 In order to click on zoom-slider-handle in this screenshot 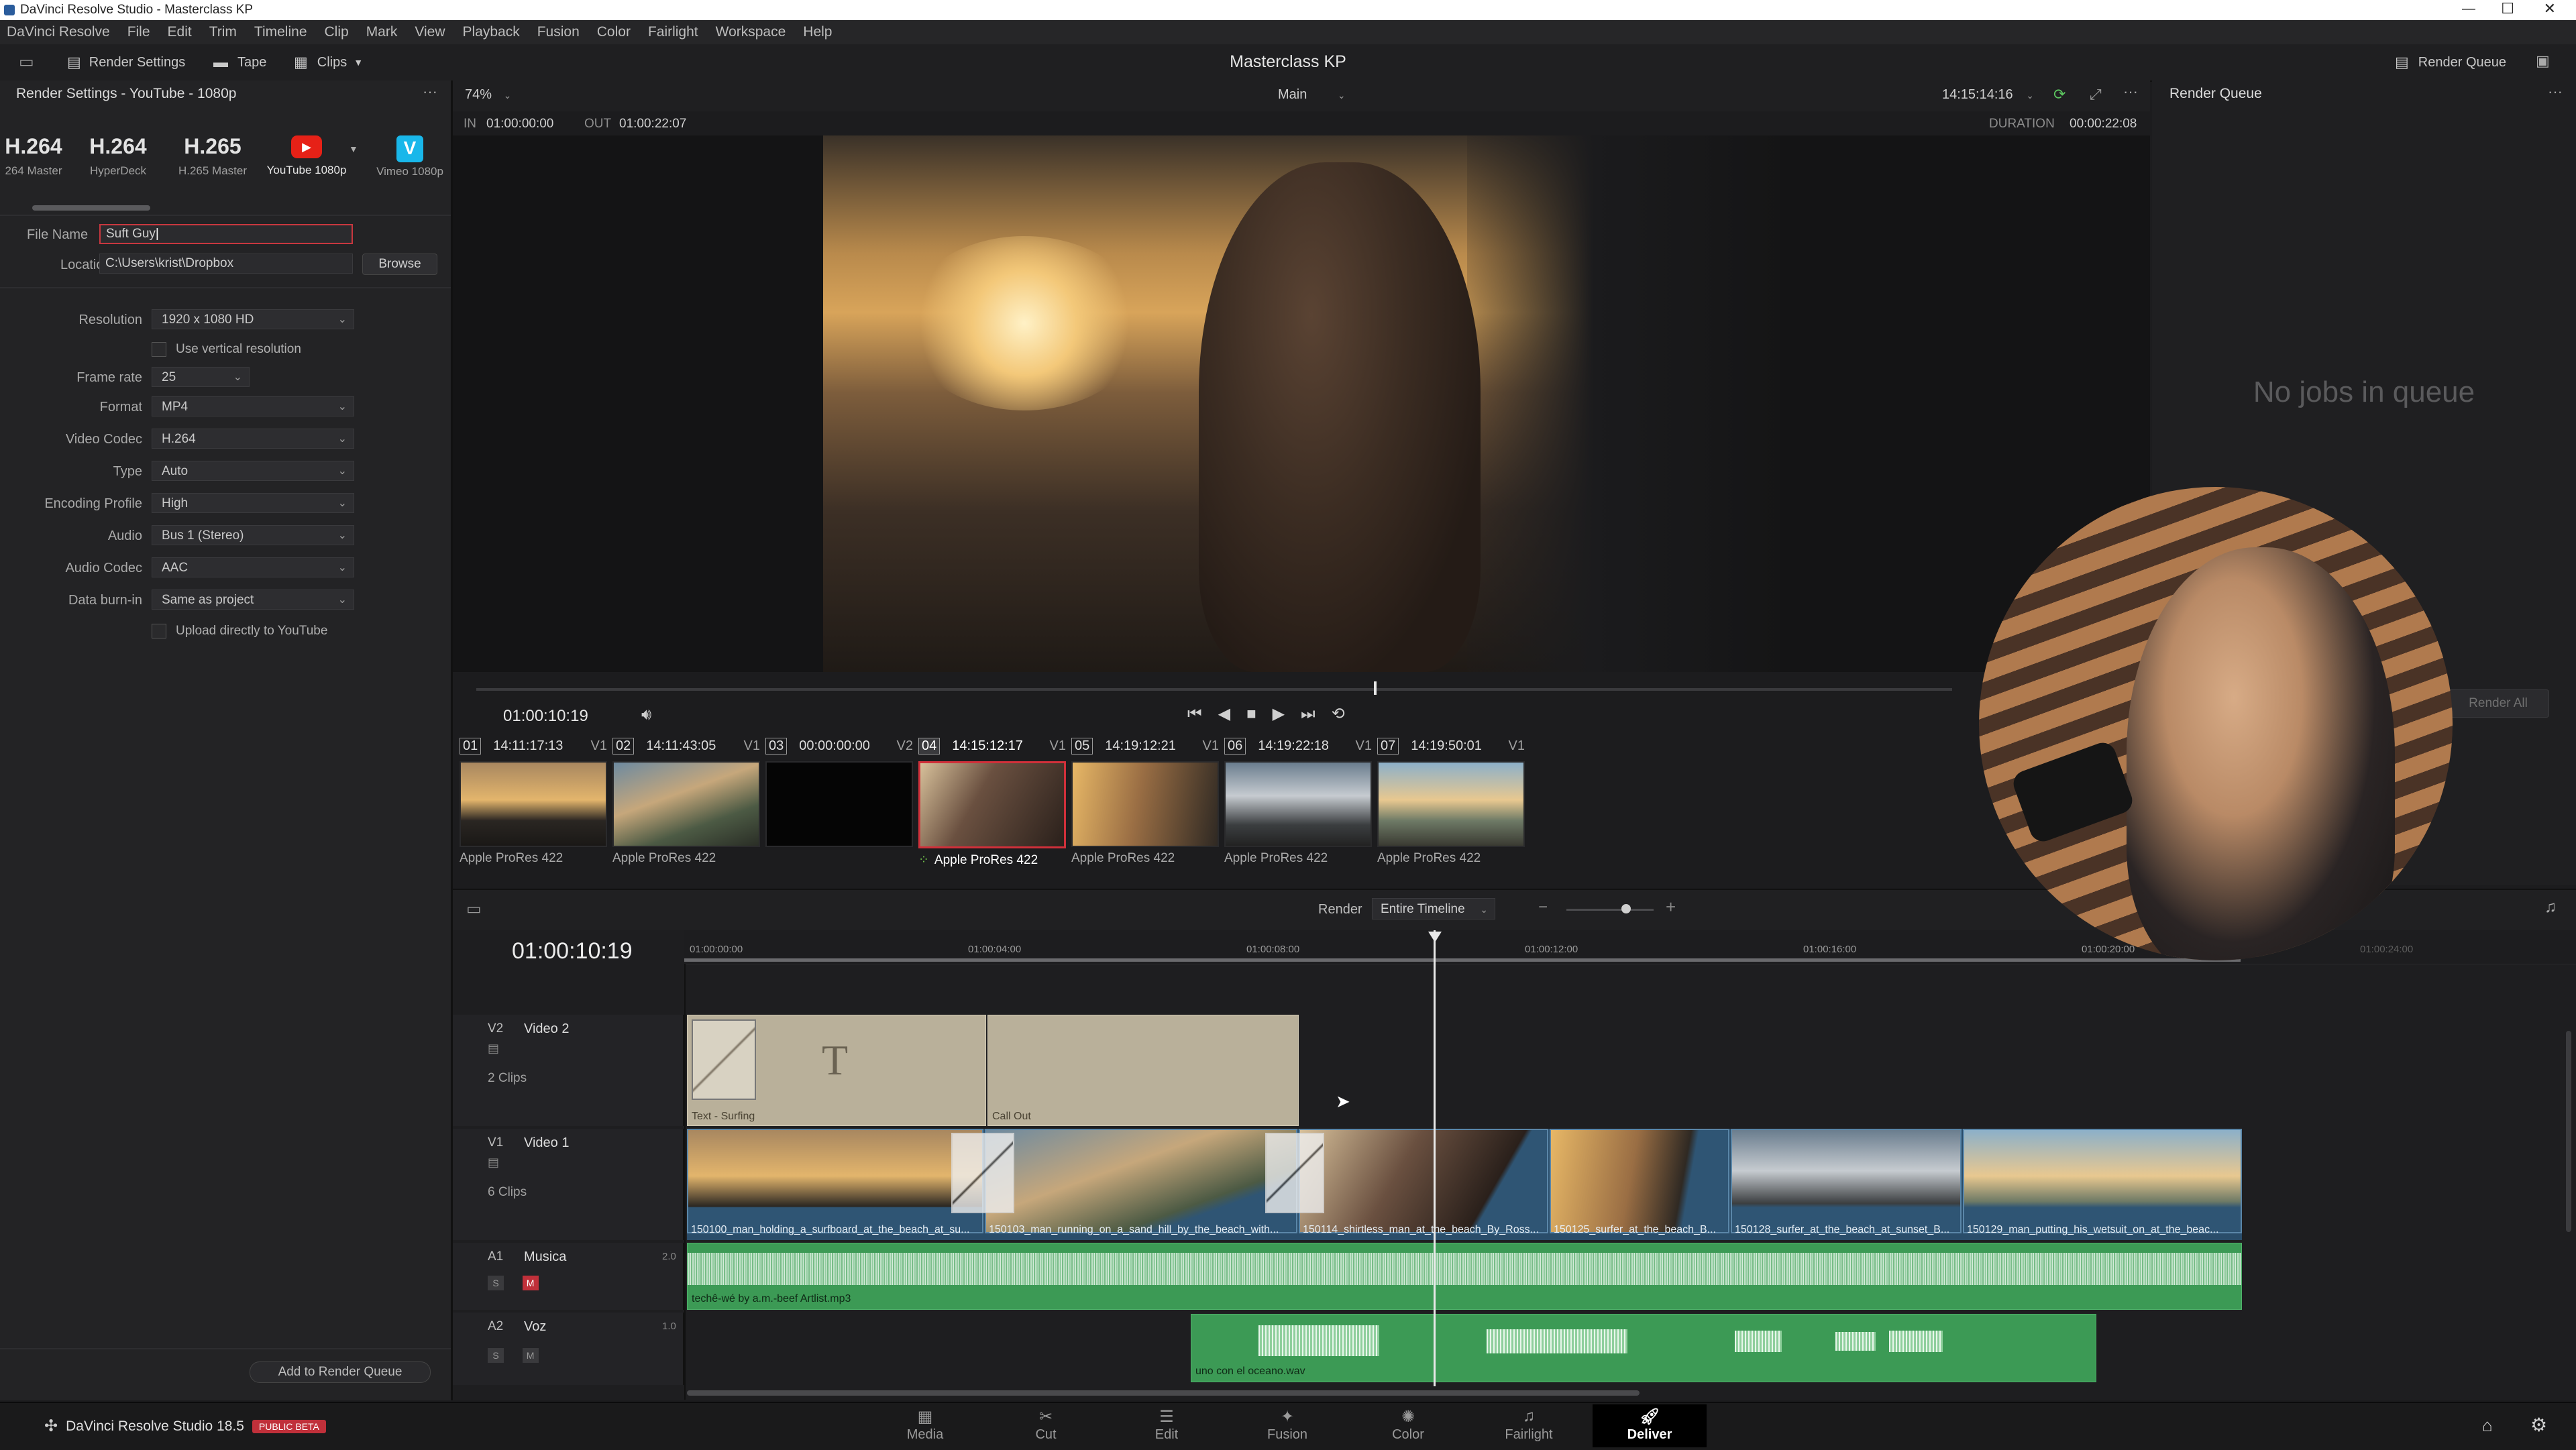, I will do `click(1626, 908)`.